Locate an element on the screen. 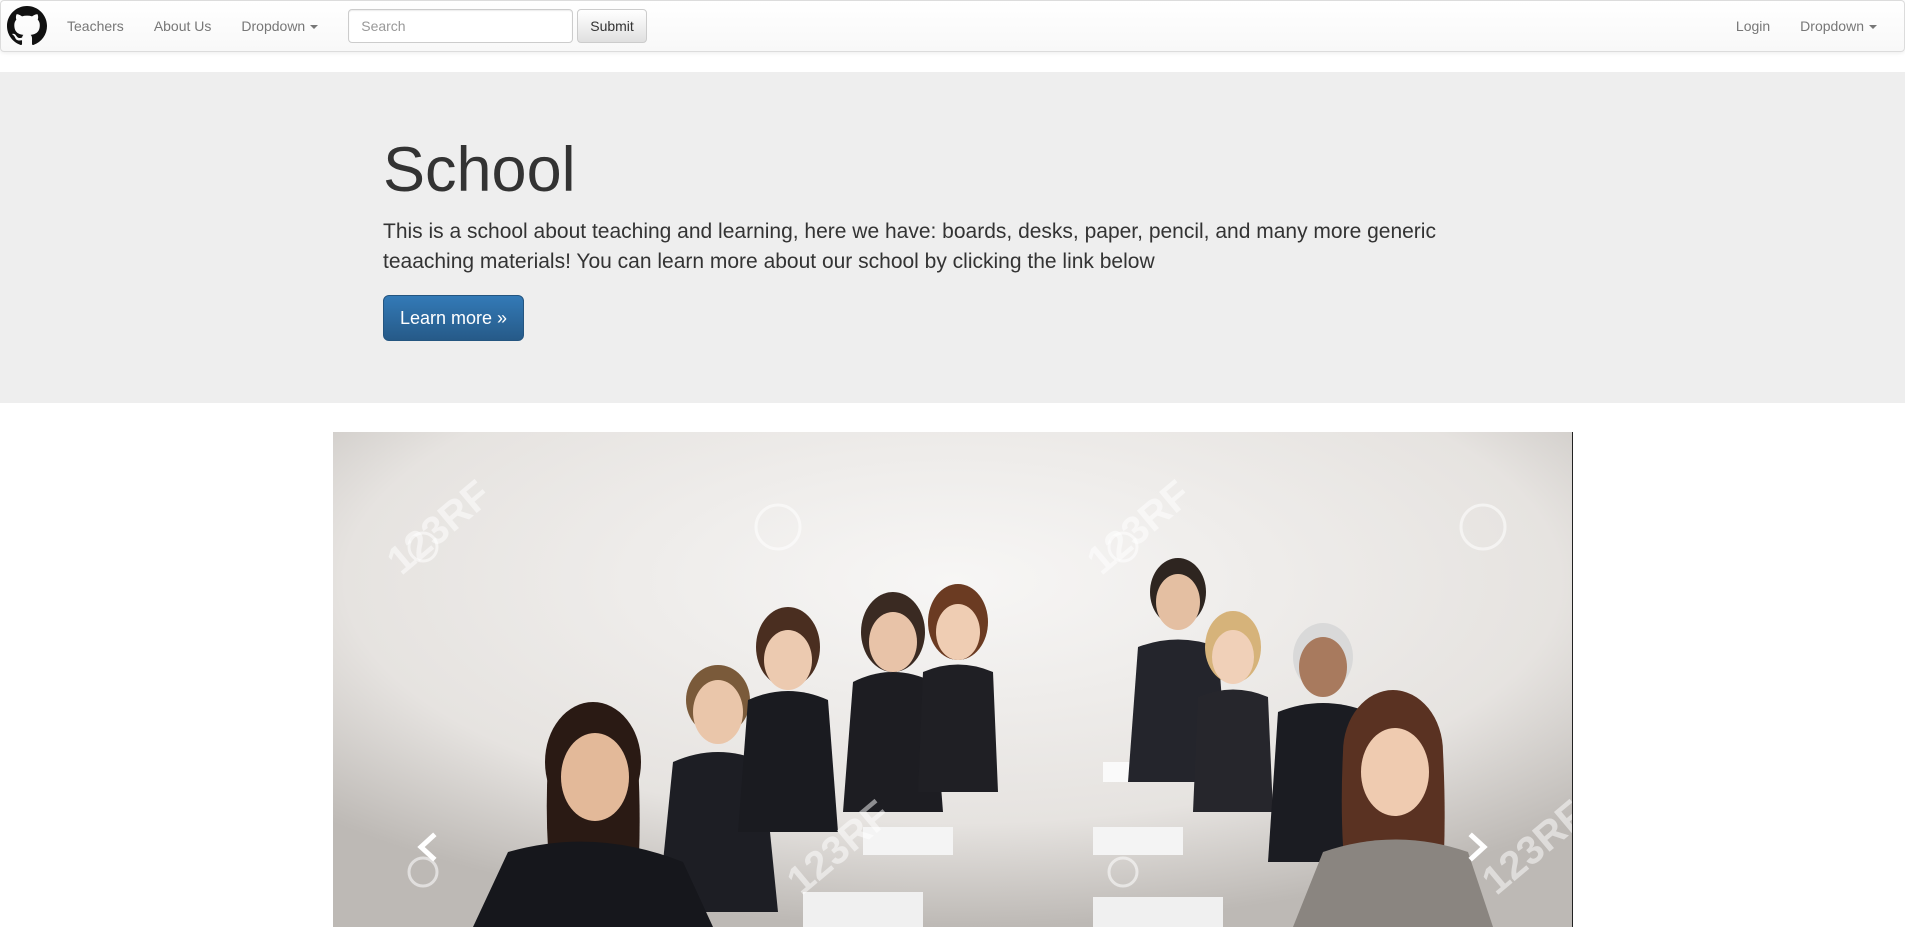 The image size is (1905, 927). nav-link-teachers: Teachers is located at coordinates (95, 26).